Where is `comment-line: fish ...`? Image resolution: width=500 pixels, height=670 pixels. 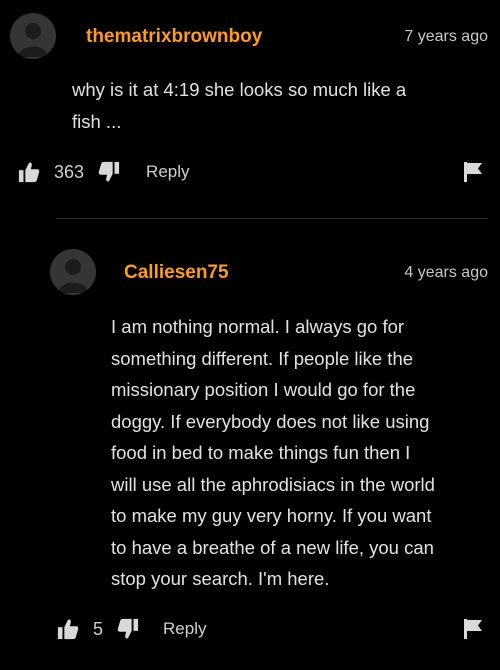 comment-line: fish ... is located at coordinates (97, 121).